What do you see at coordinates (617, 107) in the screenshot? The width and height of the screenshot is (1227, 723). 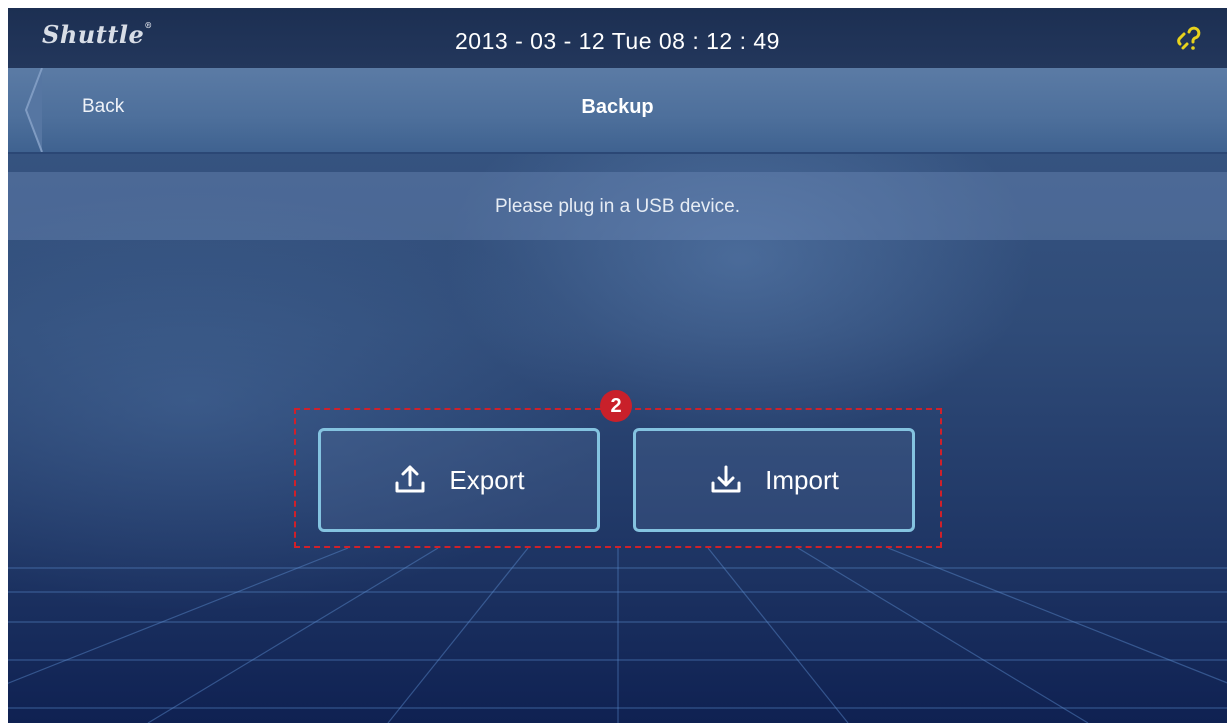 I see `page-title: Backup` at bounding box center [617, 107].